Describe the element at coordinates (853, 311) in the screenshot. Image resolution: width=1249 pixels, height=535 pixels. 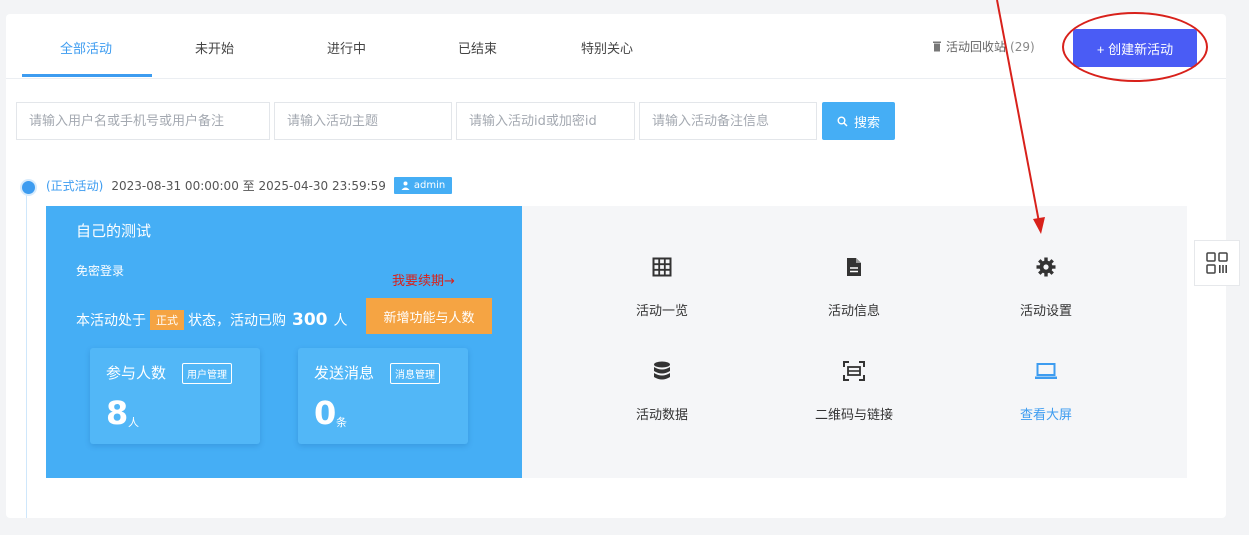
I see `grid-label: 活动信息` at that location.